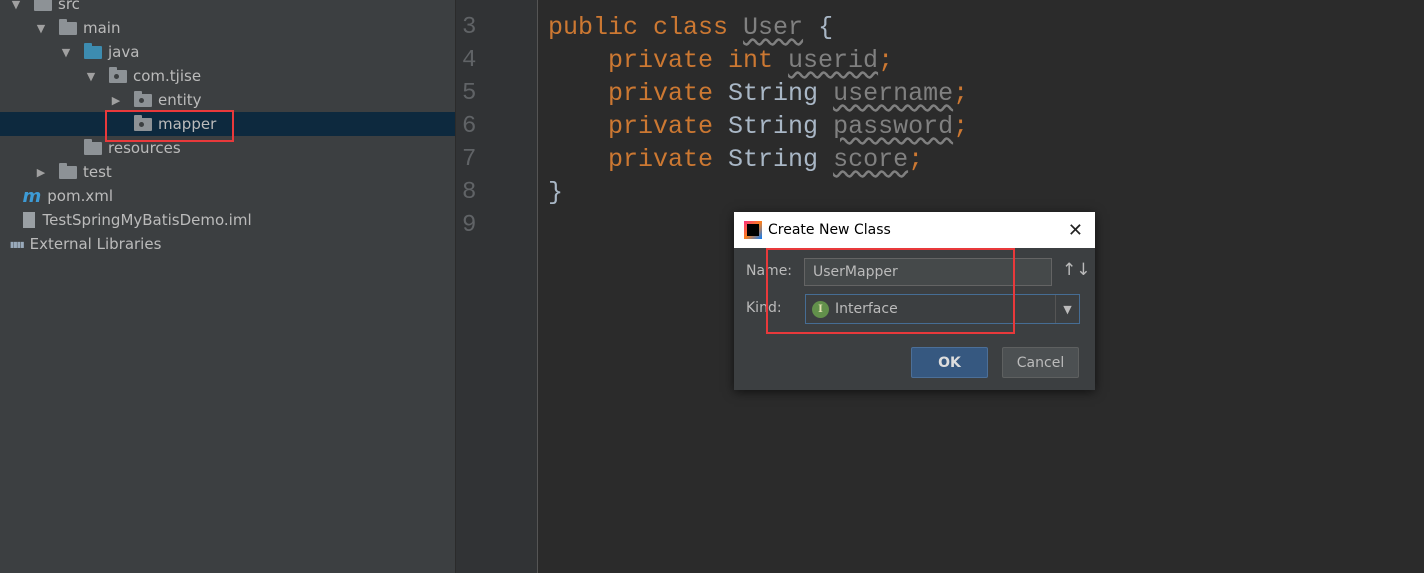 Image resolution: width=1424 pixels, height=573 pixels. Describe the element at coordinates (227, 100) in the screenshot. I see `tree-item-entity: ▶ entity` at that location.